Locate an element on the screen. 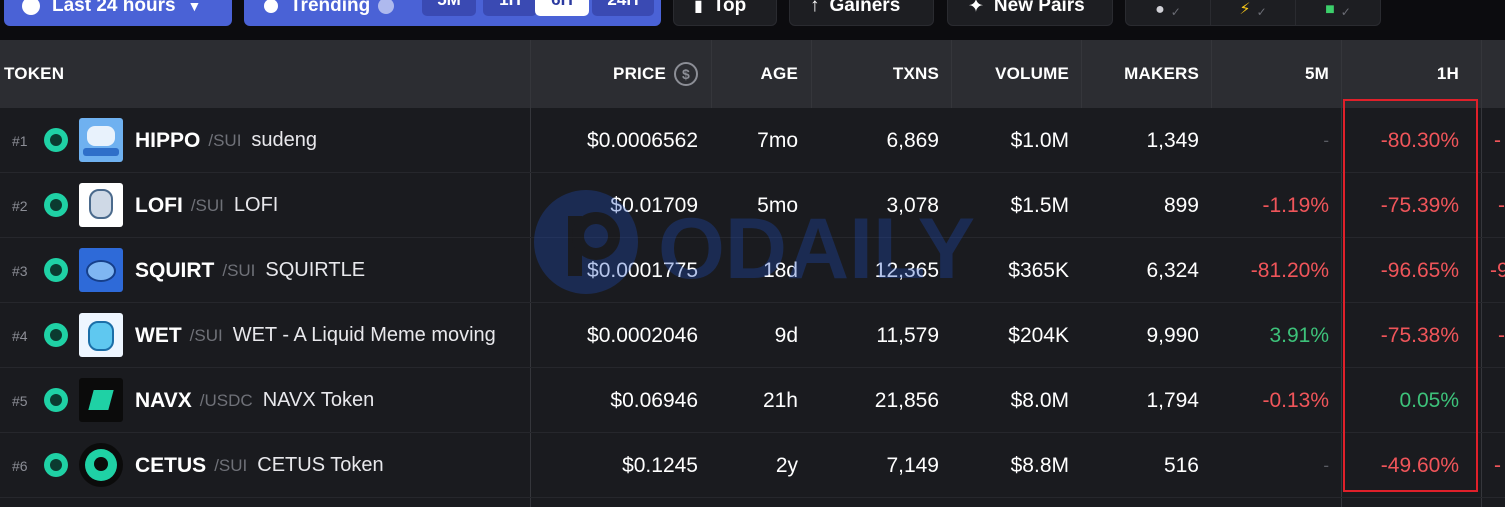  segment-6h: 6H is located at coordinates (562, 8).